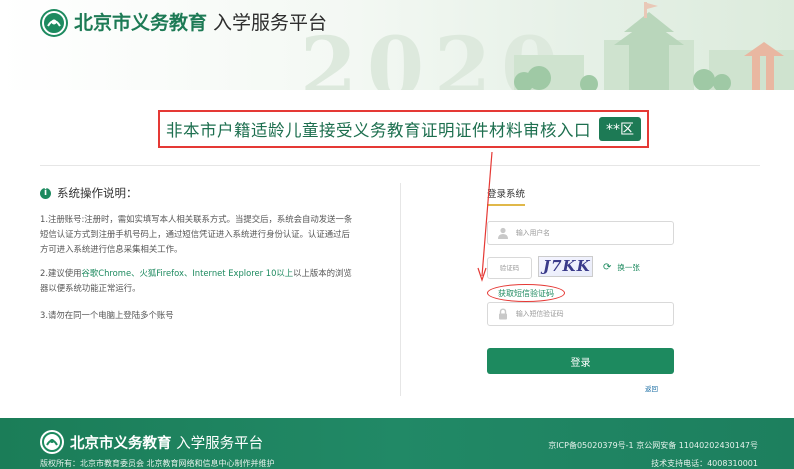 Image resolution: width=794 pixels, height=469 pixels. I want to click on login-button: 登录, so click(580, 361).